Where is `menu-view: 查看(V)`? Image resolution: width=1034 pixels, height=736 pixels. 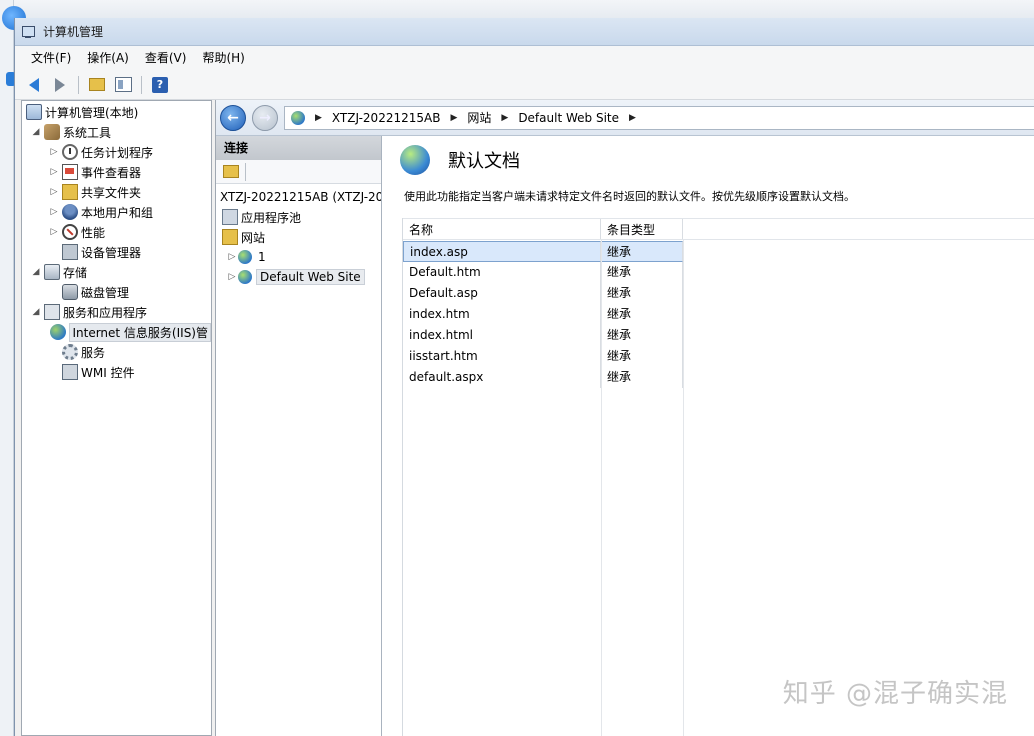
menu-view: 查看(V) is located at coordinates (166, 58).